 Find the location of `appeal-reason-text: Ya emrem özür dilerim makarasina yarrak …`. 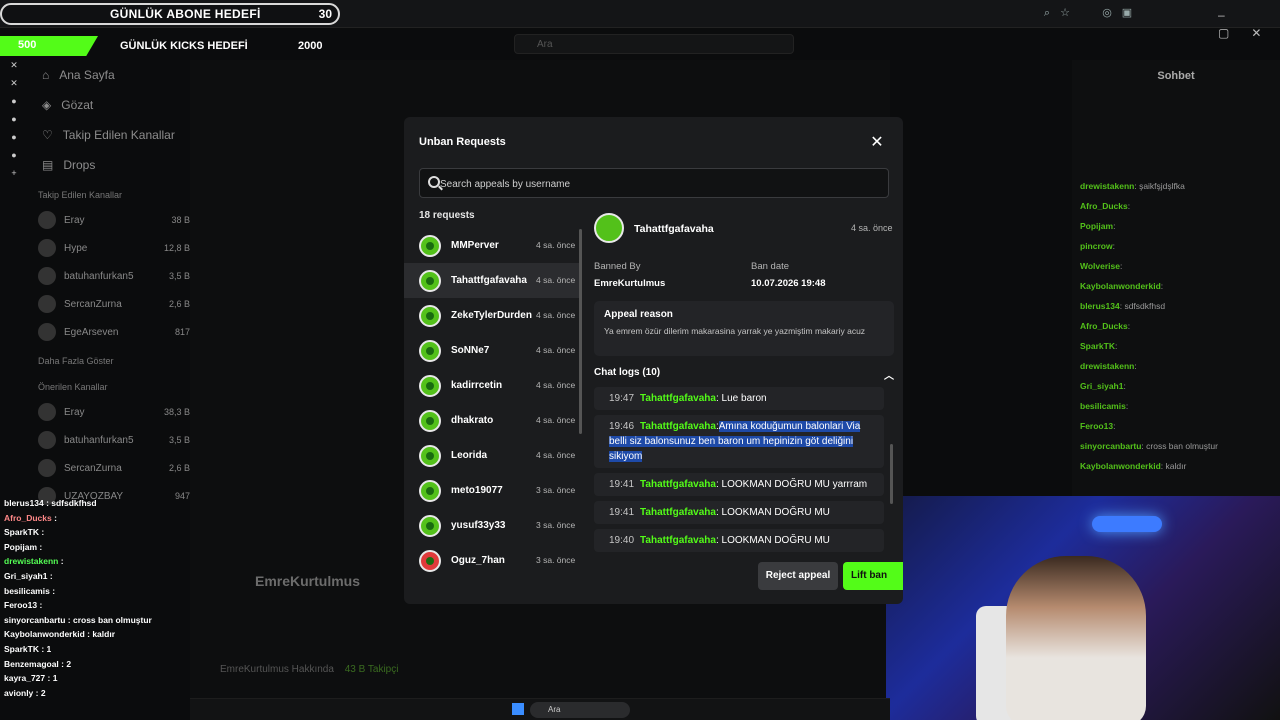

appeal-reason-text: Ya emrem özür dilerim makarasina yarrak … is located at coordinates (735, 331).